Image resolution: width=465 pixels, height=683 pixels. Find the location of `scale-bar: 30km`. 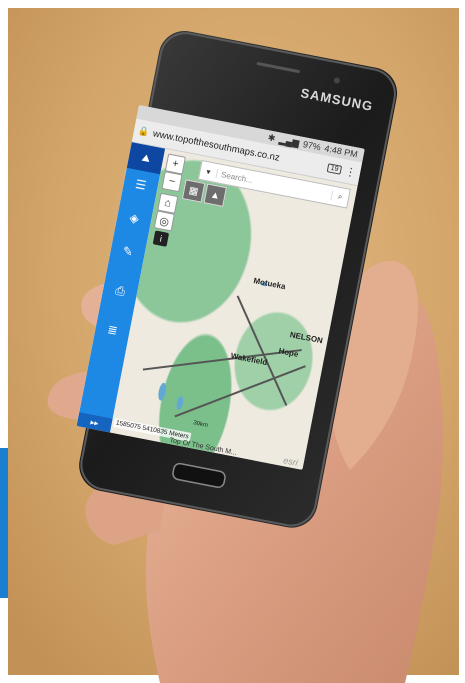

scale-bar: 30km is located at coordinates (200, 424).